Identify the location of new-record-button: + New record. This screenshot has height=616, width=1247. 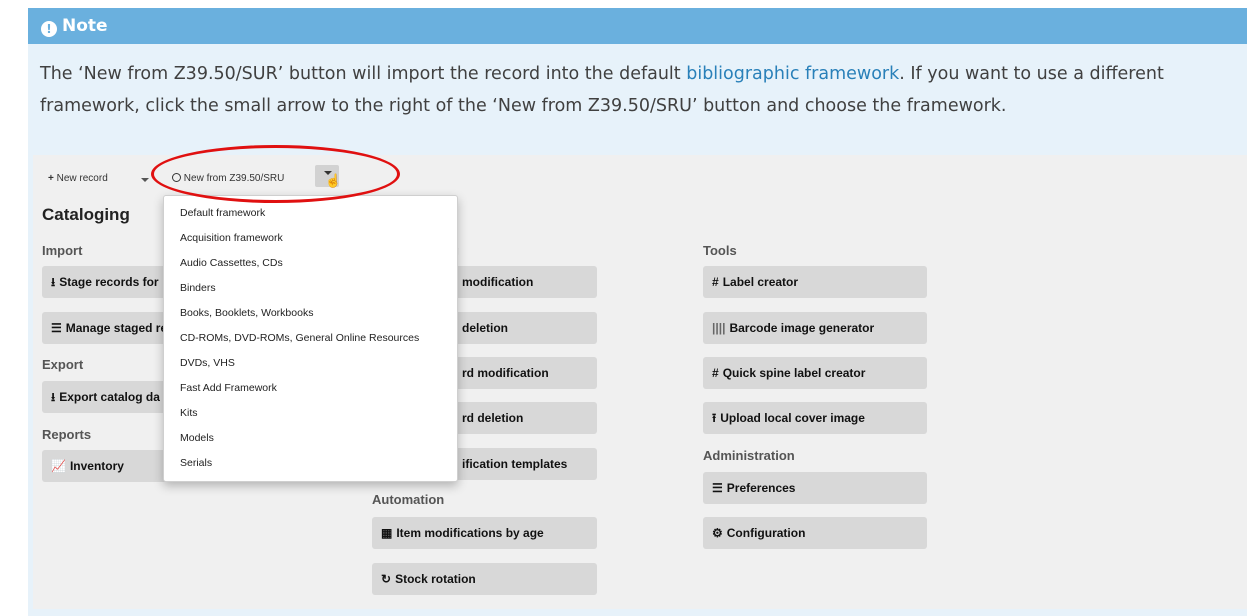
(78, 178).